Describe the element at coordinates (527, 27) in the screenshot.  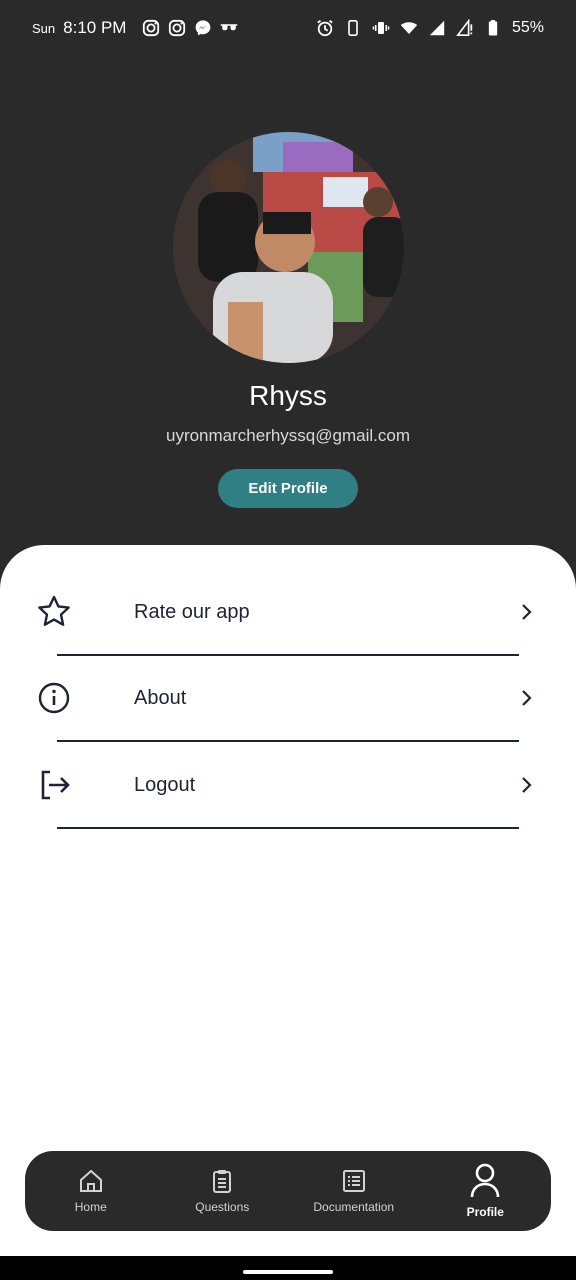
I see `battery-percentage: 55%` at that location.